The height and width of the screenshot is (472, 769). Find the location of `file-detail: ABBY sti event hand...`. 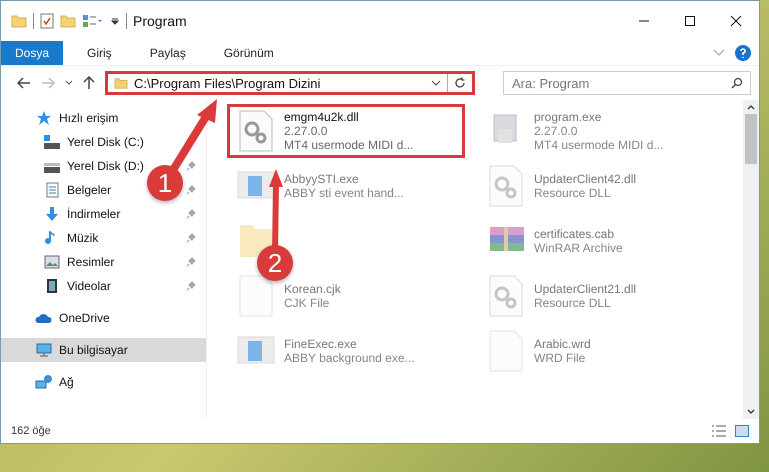

file-detail: ABBY sti event hand... is located at coordinates (344, 193).